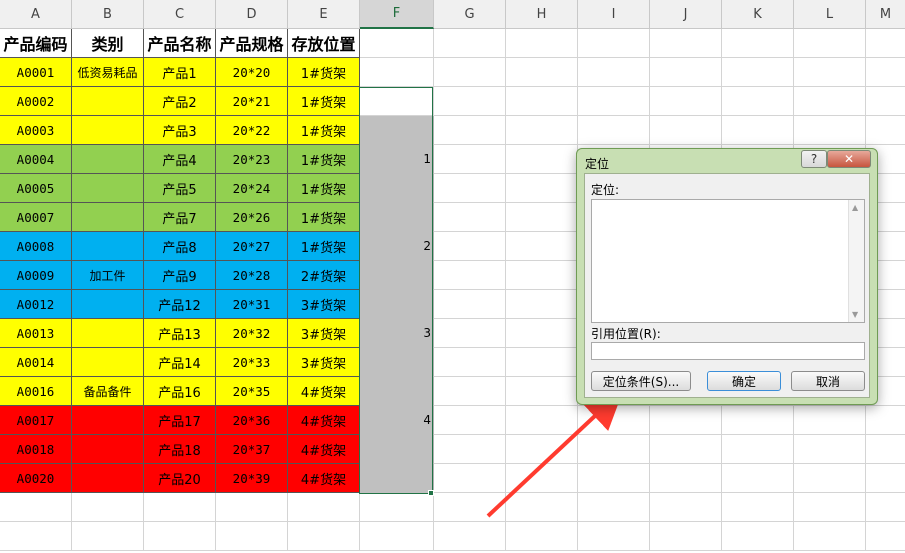 The image size is (905, 553). I want to click on column-header-d: D, so click(252, 14).